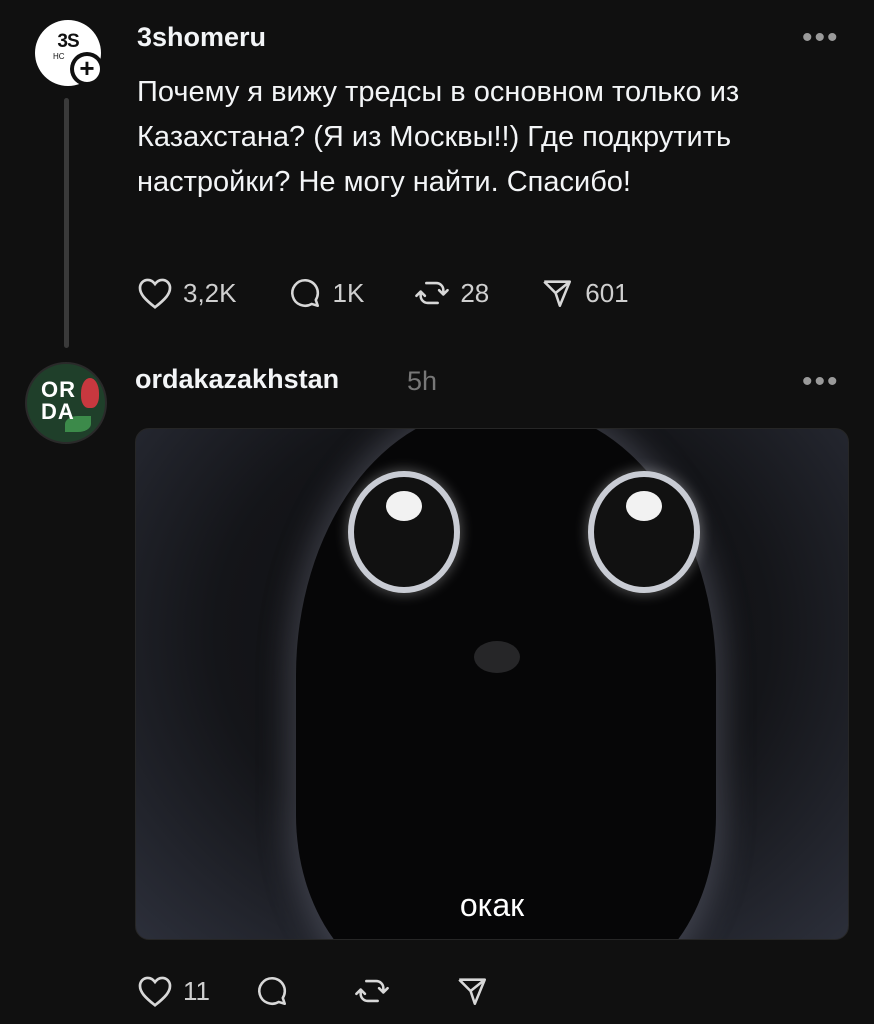 This screenshot has width=874, height=1024. I want to click on repost-button: 28, so click(451, 293).